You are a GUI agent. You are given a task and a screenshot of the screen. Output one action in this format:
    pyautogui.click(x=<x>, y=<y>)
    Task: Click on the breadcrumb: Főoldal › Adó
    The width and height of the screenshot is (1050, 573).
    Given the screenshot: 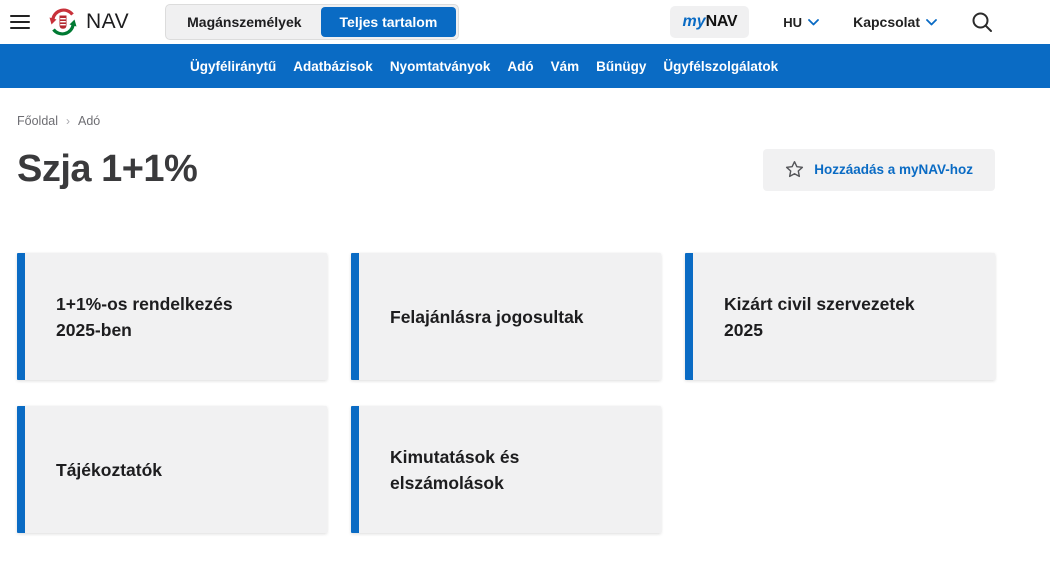 What is the action you would take?
    pyautogui.click(x=506, y=121)
    